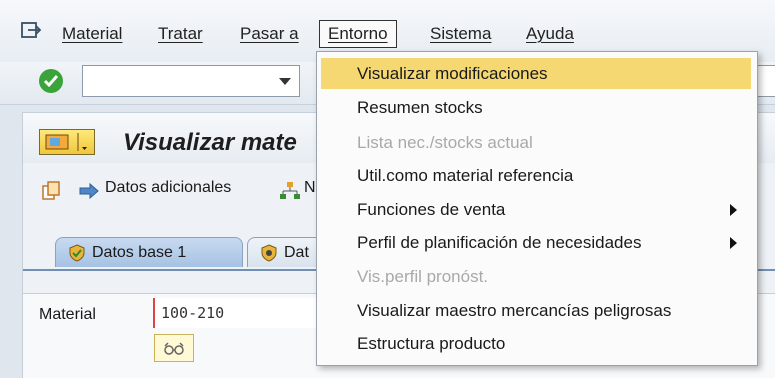  Describe the element at coordinates (269, 34) in the screenshot. I see `menu-pasar-a: Pasar a` at that location.